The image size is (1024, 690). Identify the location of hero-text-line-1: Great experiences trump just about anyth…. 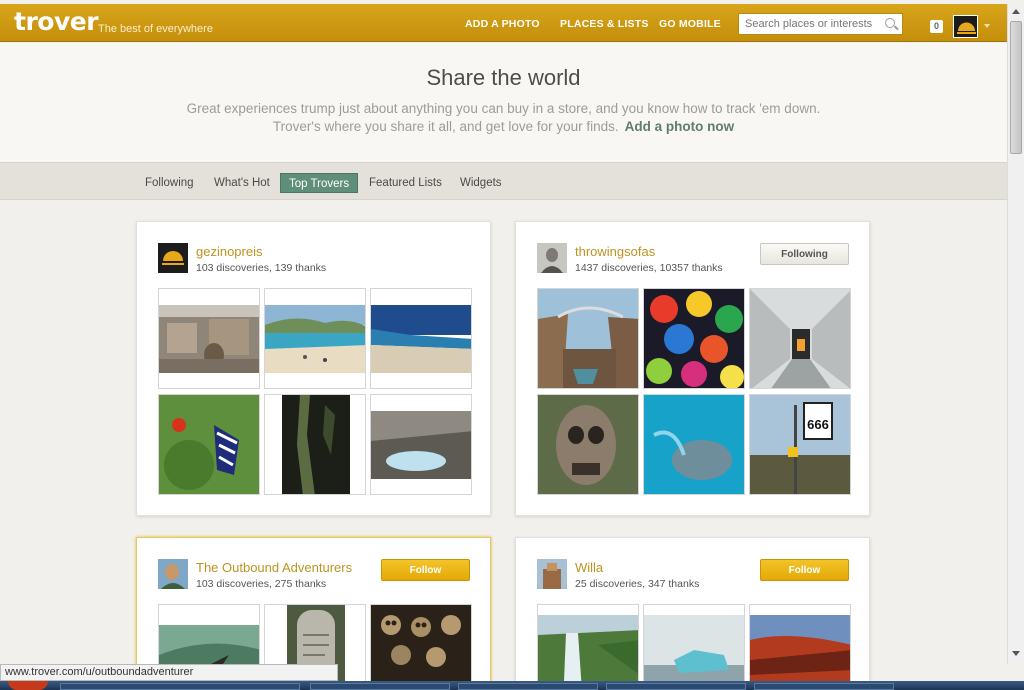
(503, 108).